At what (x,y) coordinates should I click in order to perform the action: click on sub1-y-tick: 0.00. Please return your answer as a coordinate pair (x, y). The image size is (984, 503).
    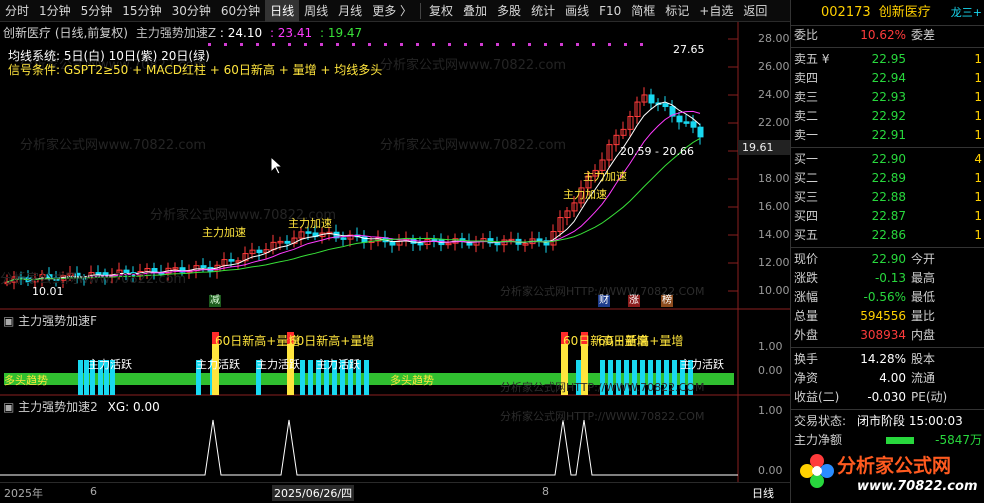
    Looking at the image, I should click on (770, 370).